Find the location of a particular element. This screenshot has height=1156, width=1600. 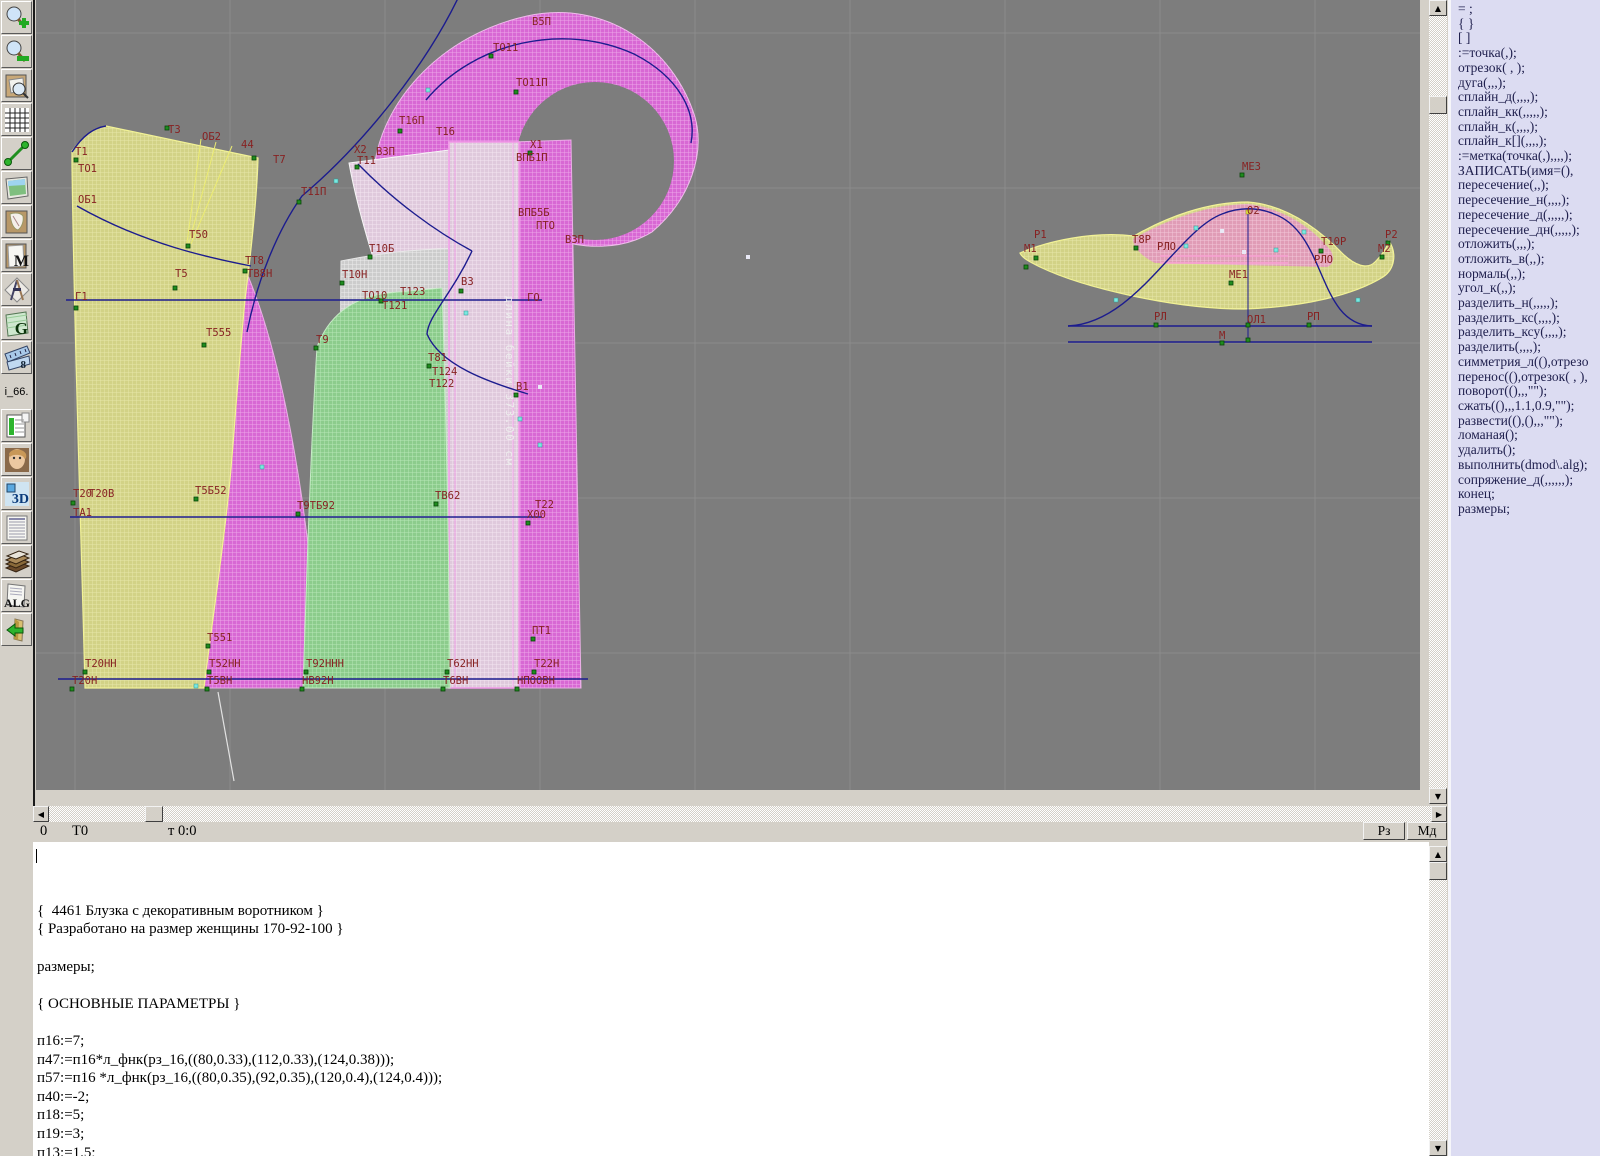

list-button is located at coordinates (16, 527).